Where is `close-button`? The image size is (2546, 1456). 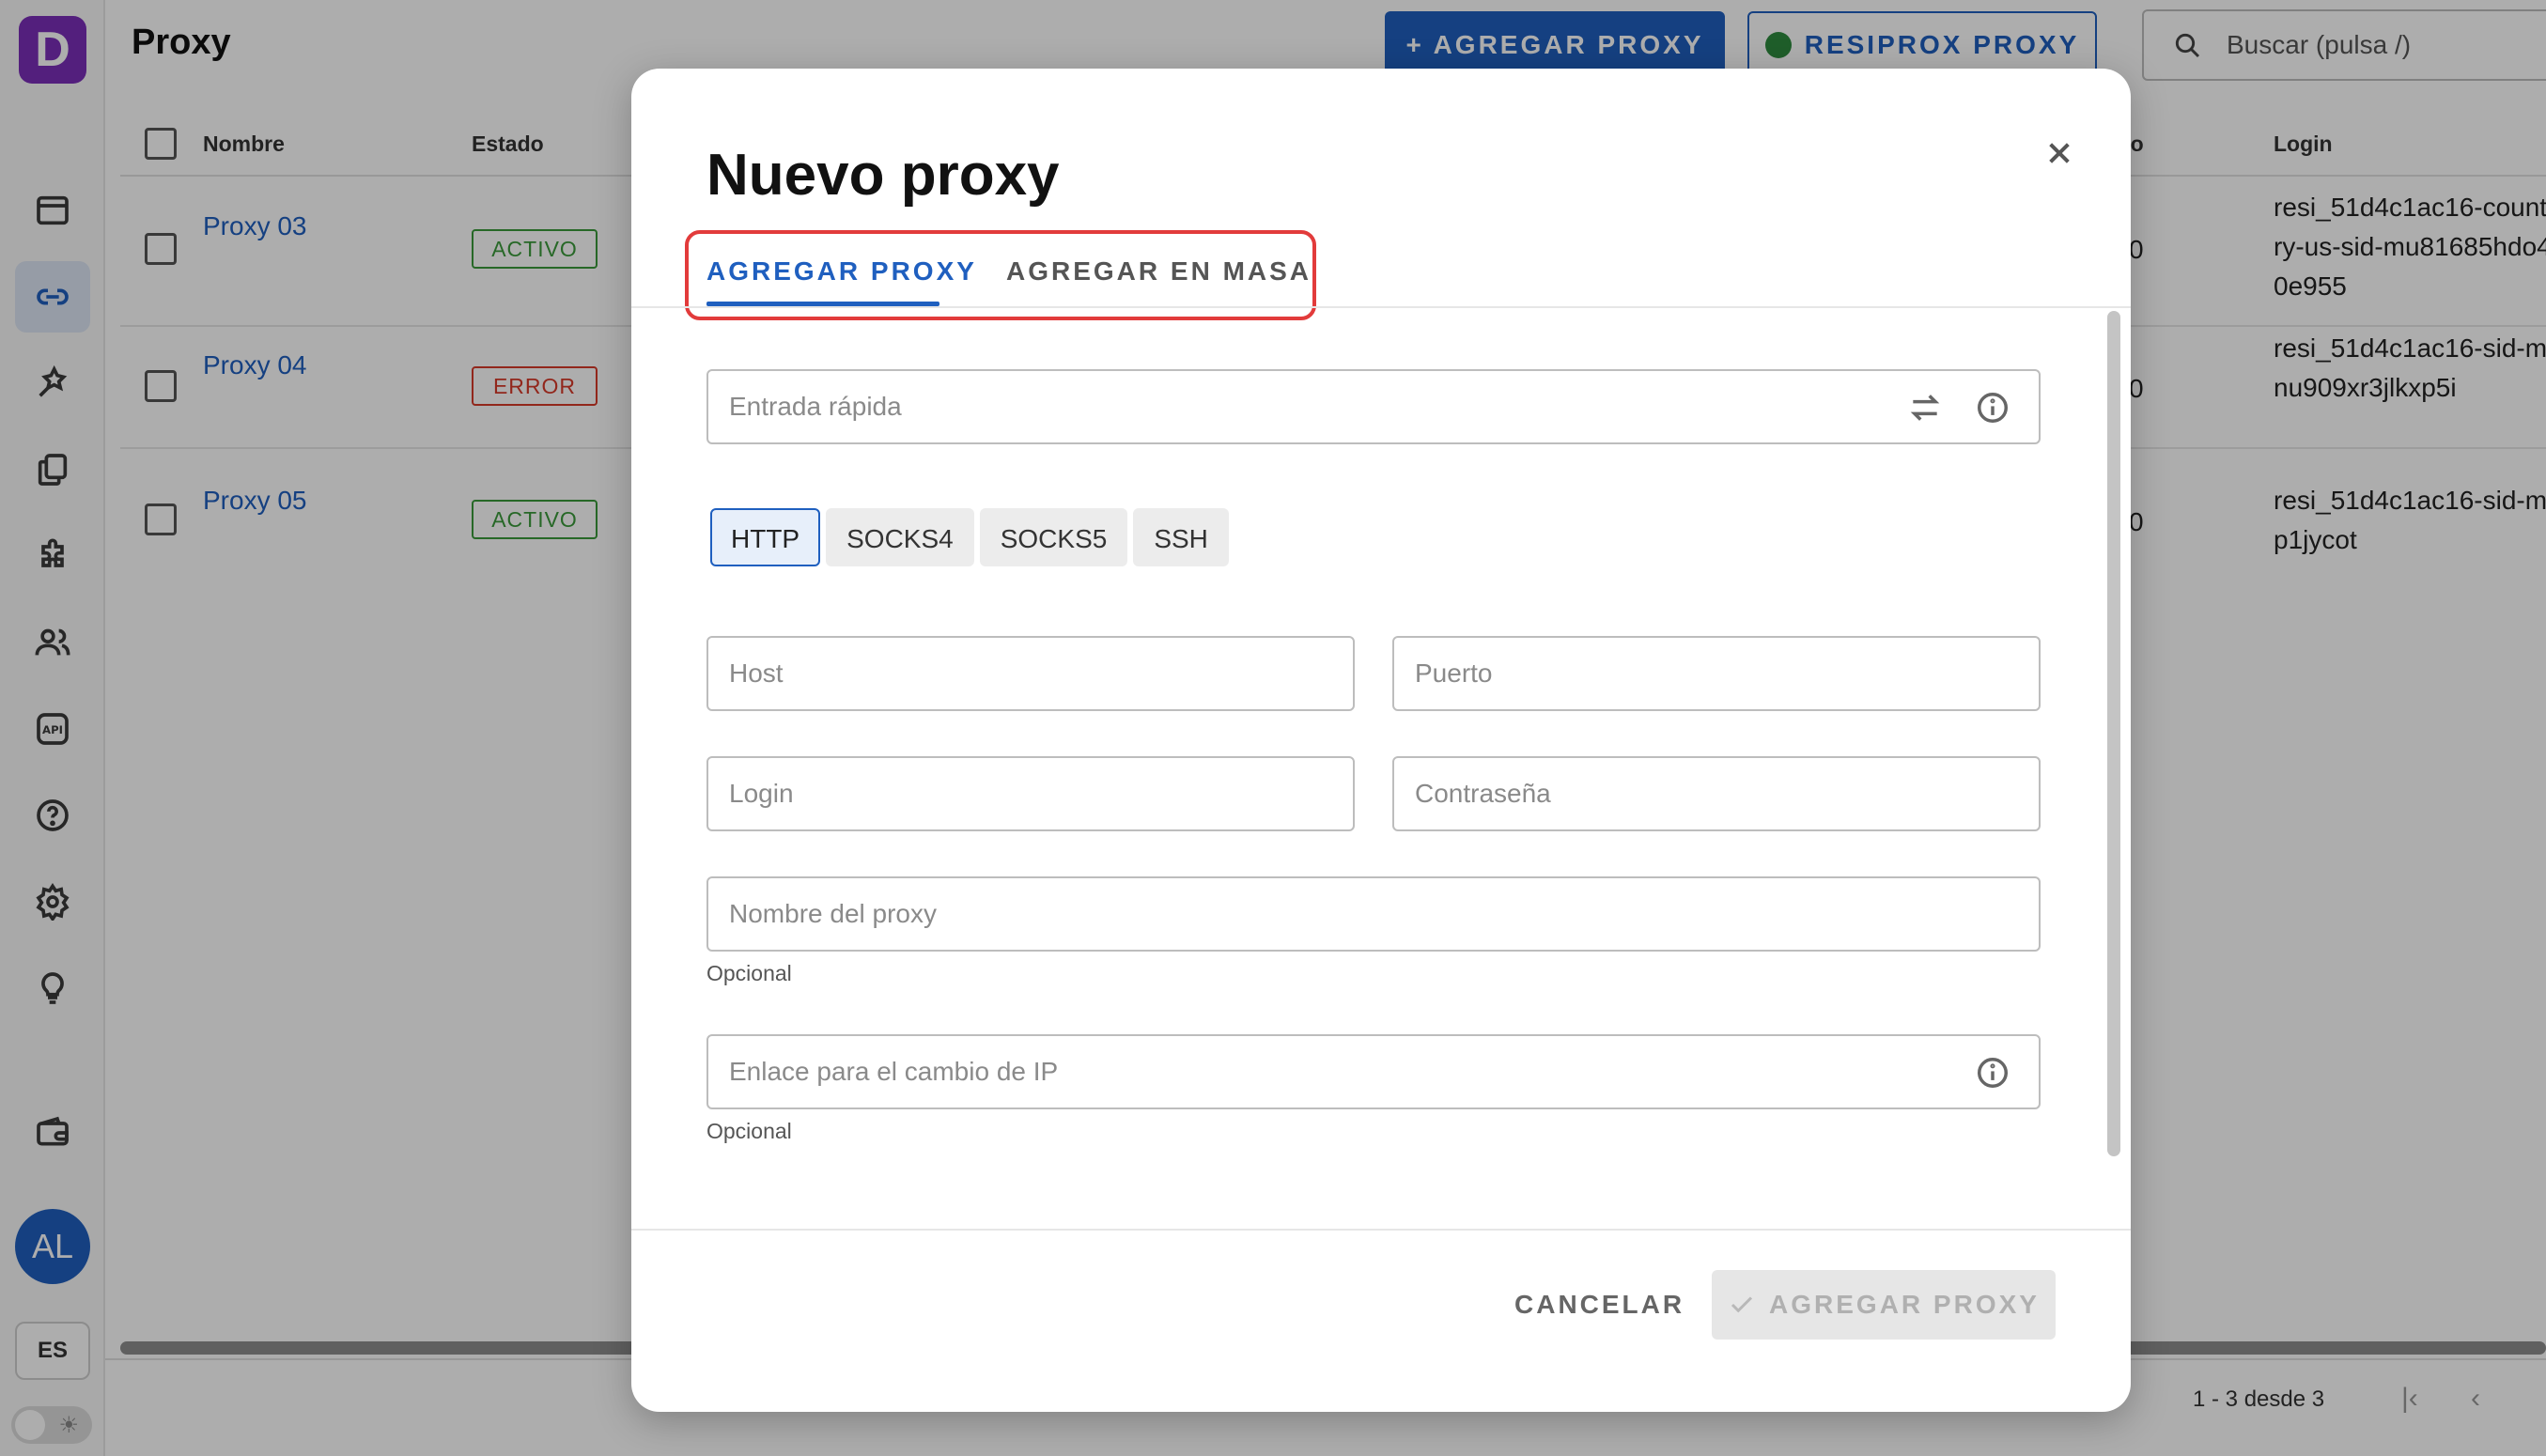
close-button is located at coordinates (2060, 153).